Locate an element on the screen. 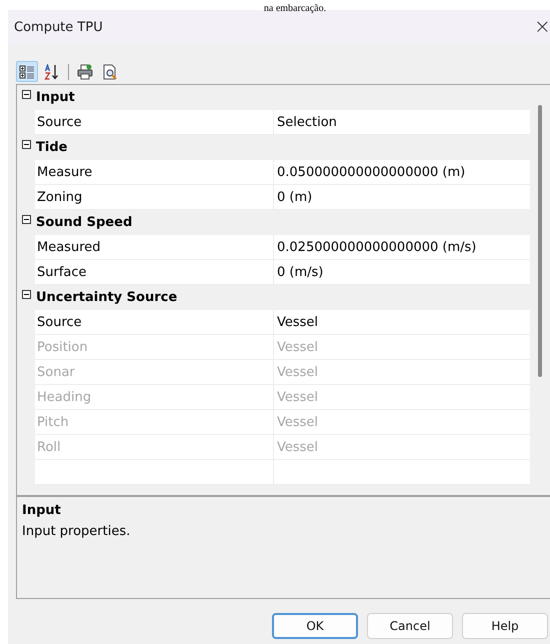  description-text: Input properties. is located at coordinates (76, 531).